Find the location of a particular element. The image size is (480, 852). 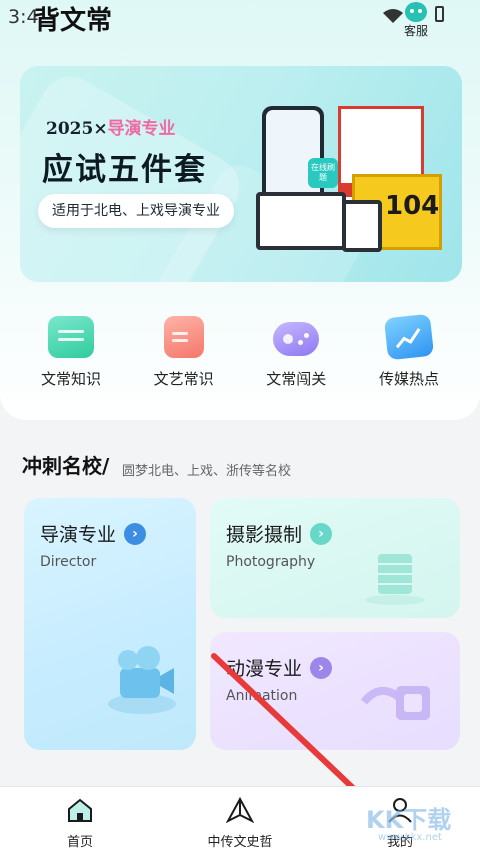

card-title: 摄影摄制 › is located at coordinates (279, 533).